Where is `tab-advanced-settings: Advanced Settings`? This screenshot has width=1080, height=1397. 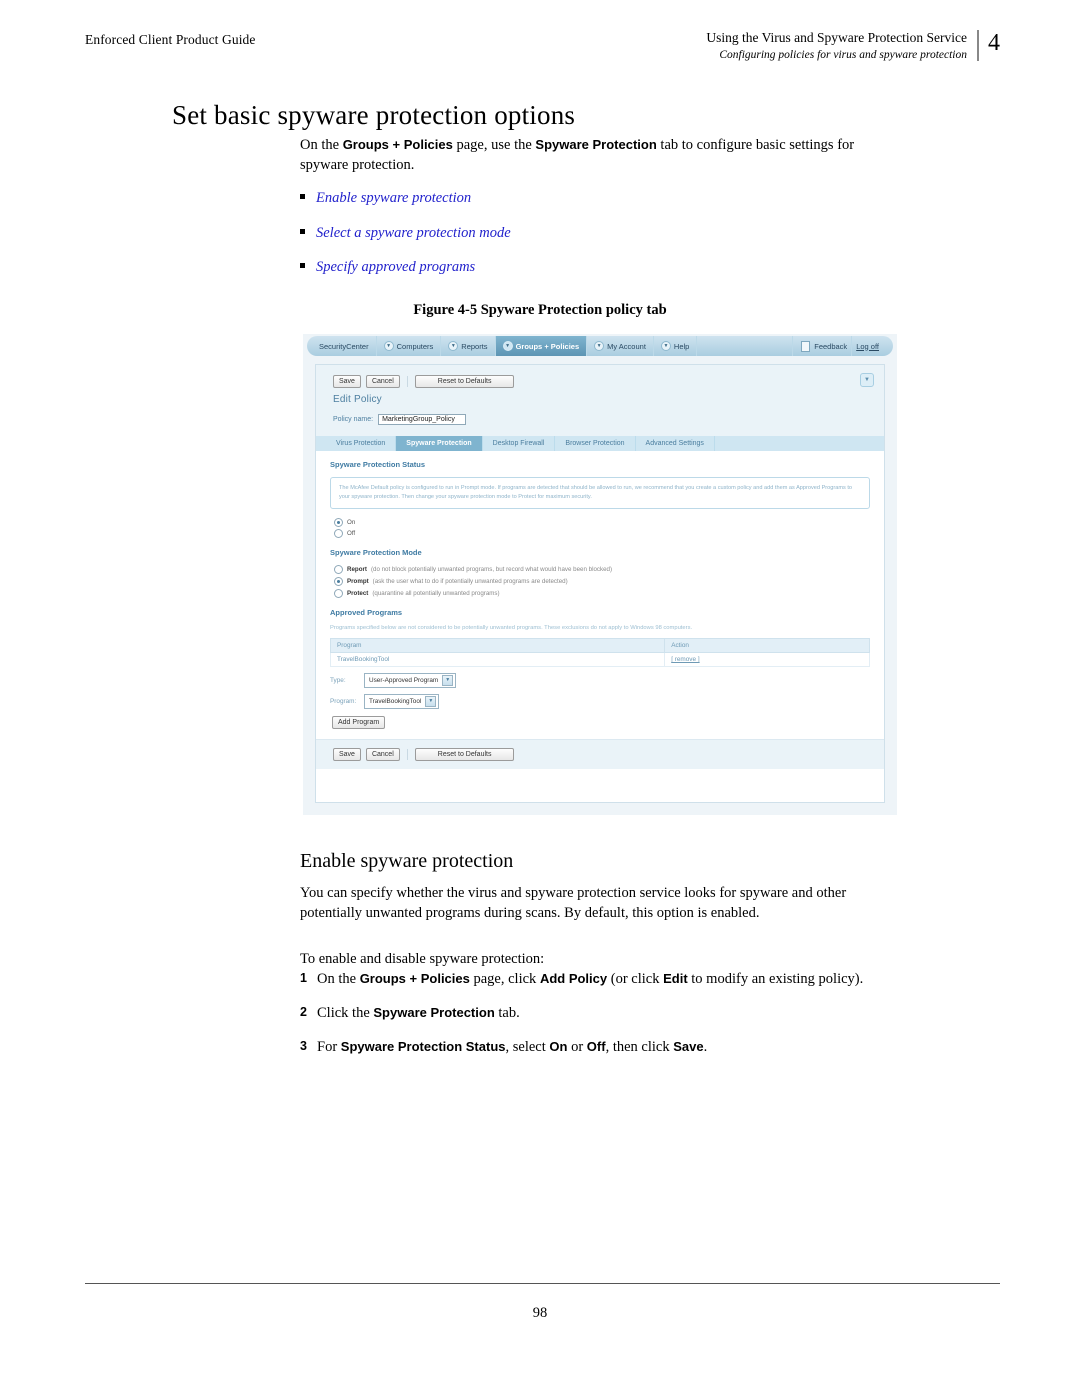
tab-advanced-settings: Advanced Settings is located at coordinates (675, 443).